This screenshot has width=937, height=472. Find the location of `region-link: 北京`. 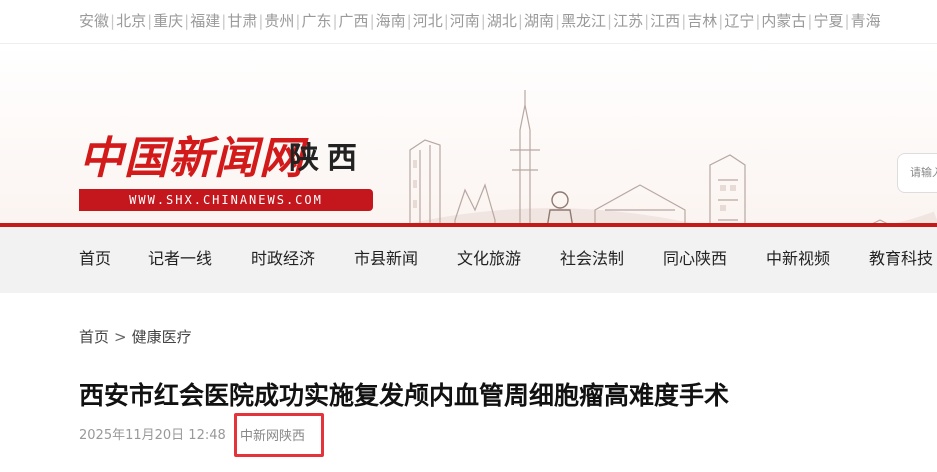

region-link: 北京 is located at coordinates (131, 21).